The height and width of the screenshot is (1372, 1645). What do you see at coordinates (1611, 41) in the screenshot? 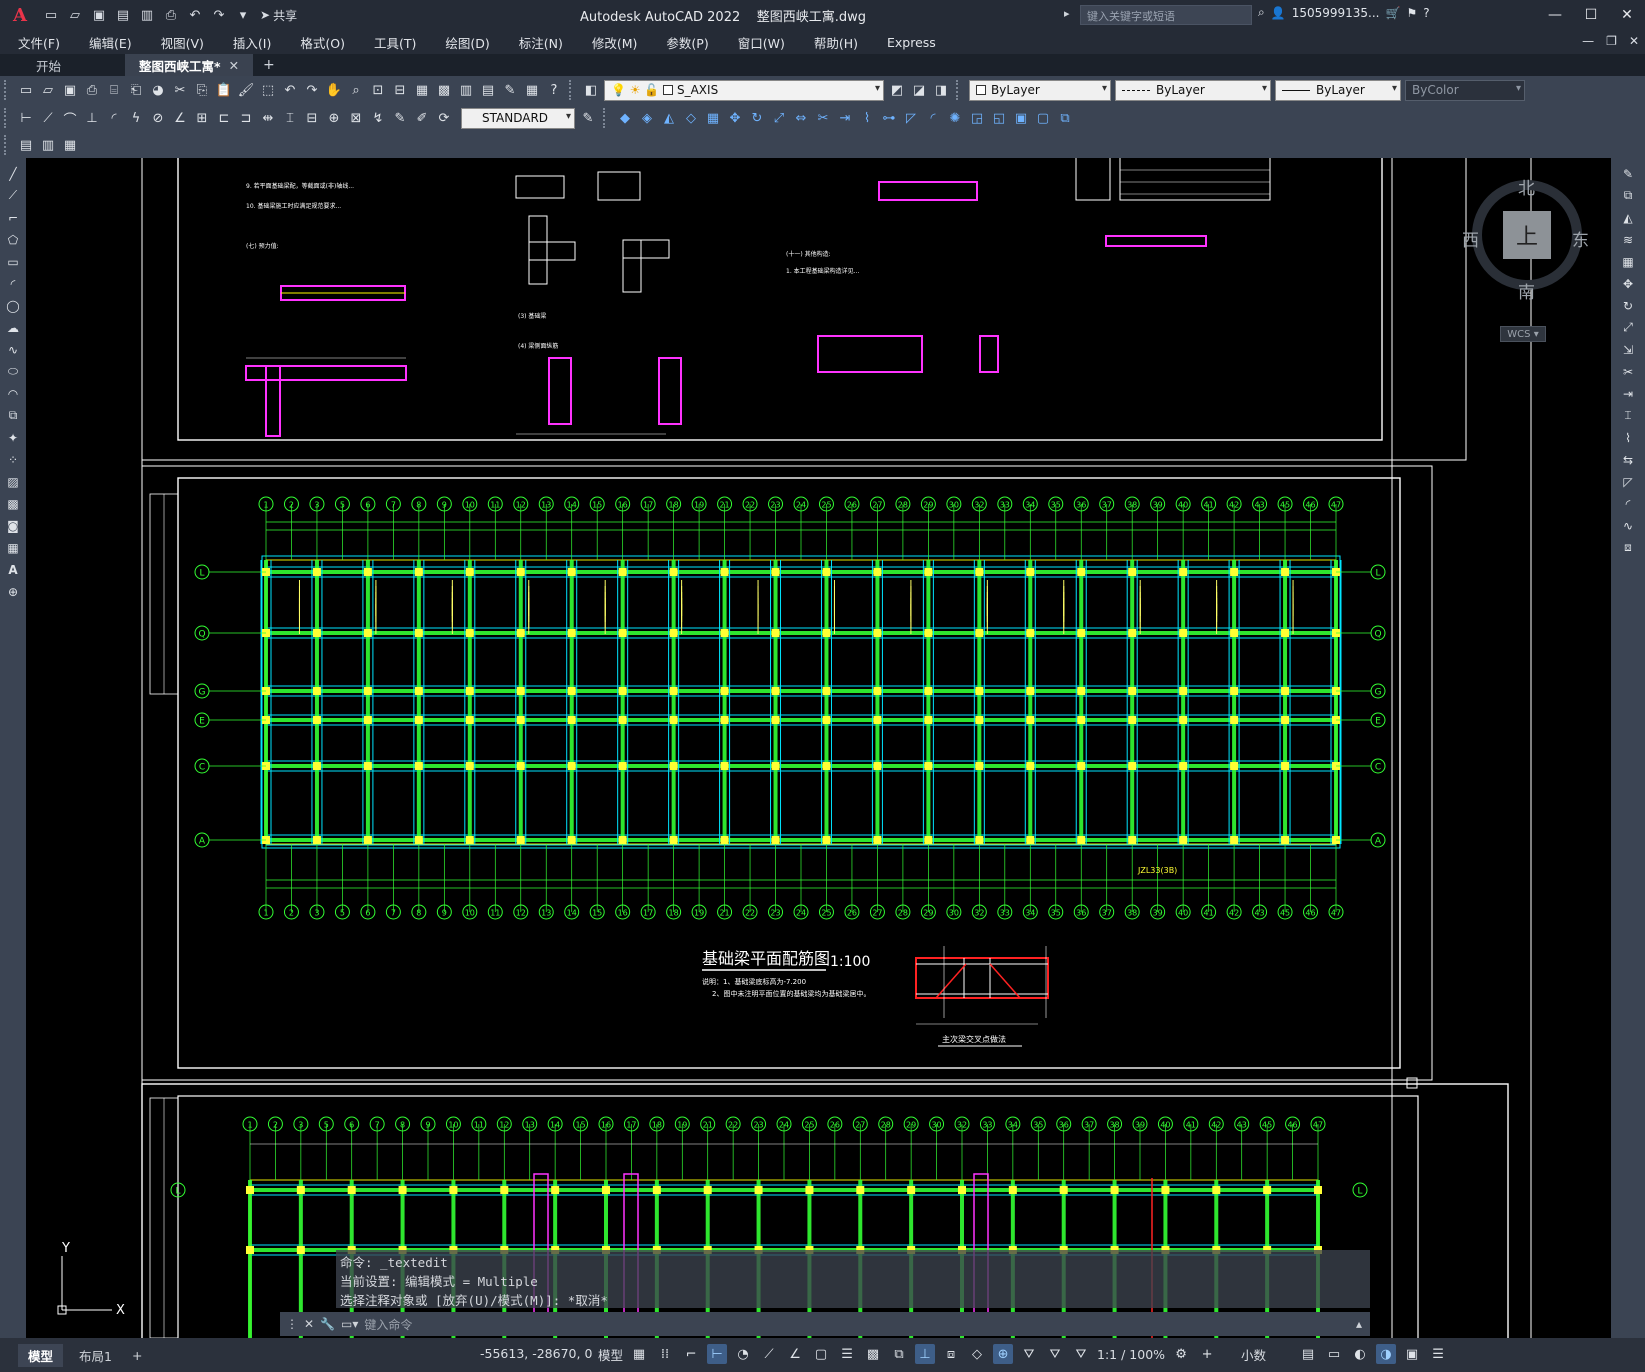
I see `doc-restore-icon: ❐` at bounding box center [1611, 41].